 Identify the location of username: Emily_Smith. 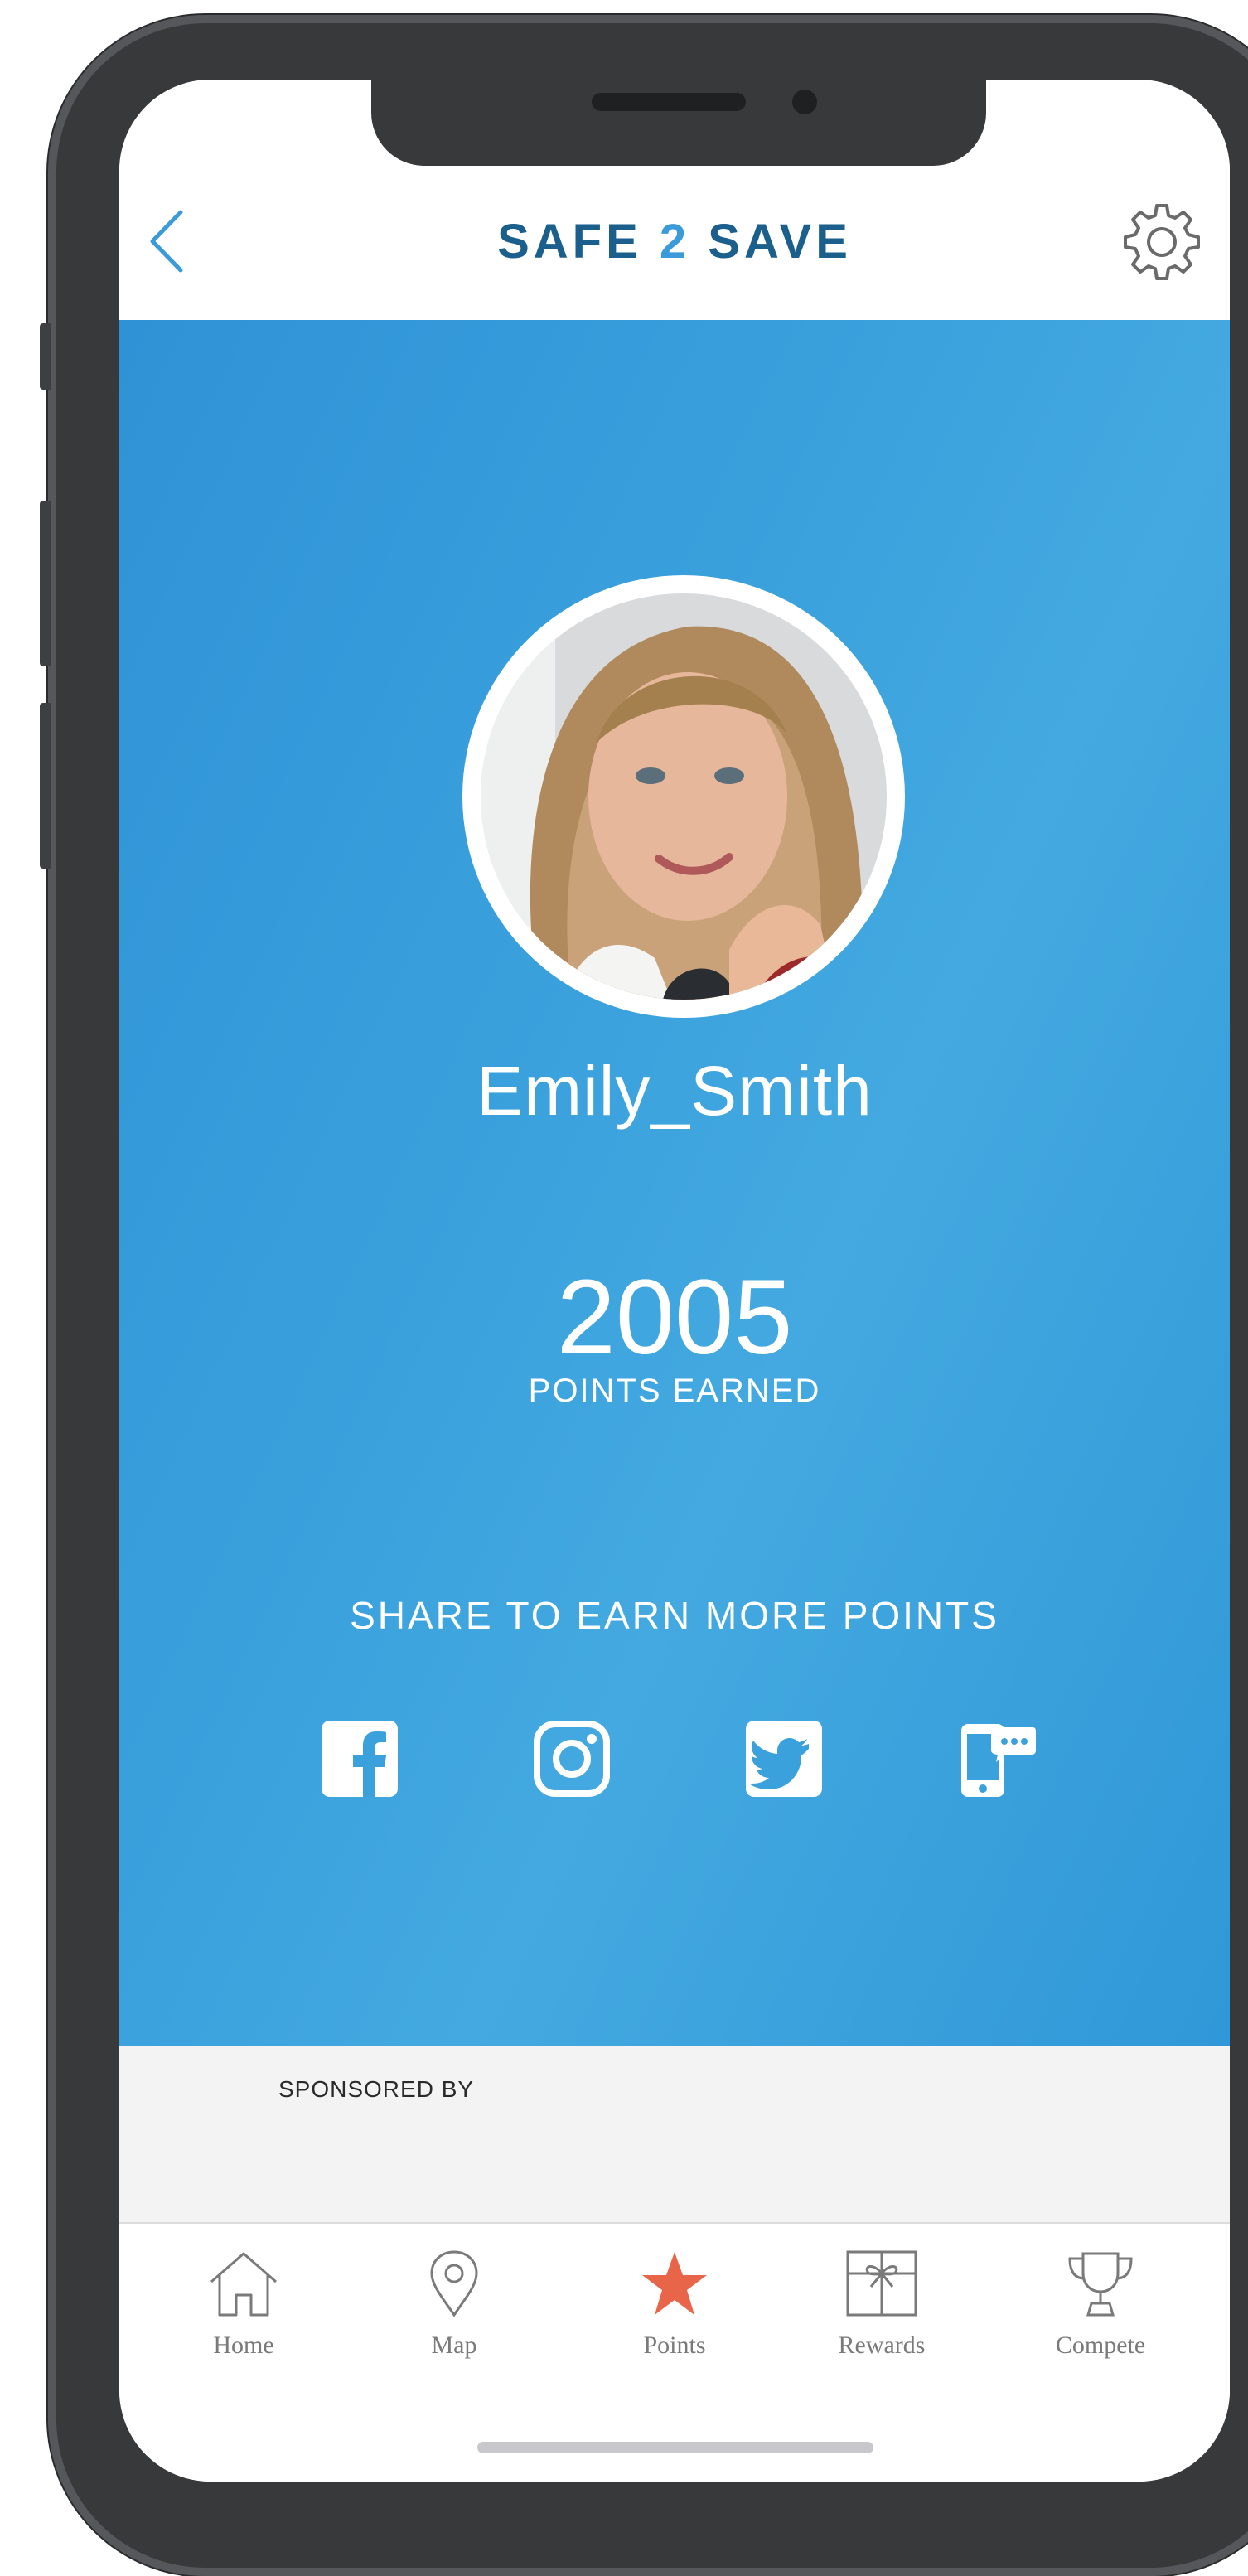
(674, 1091).